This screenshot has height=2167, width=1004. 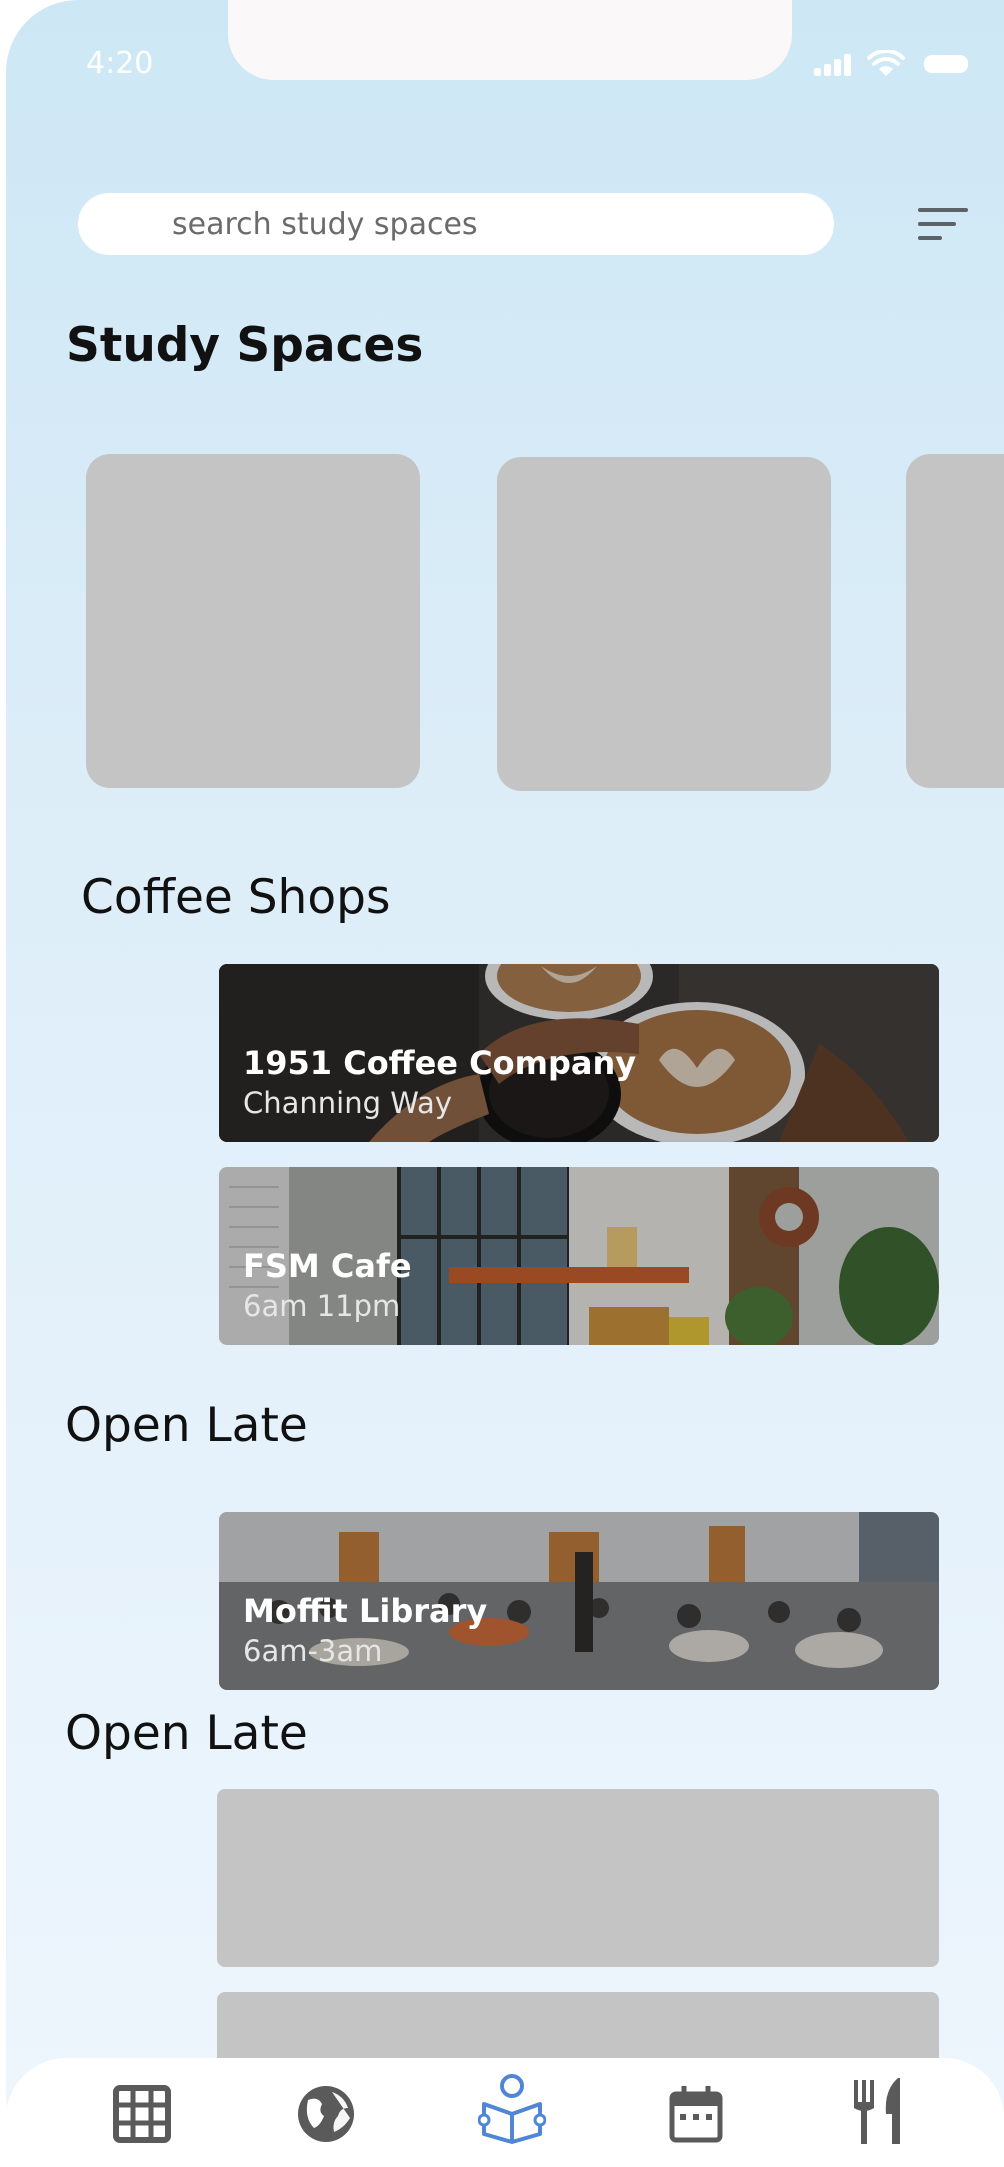 What do you see at coordinates (578, 1878) in the screenshot?
I see `place-card-placeholder` at bounding box center [578, 1878].